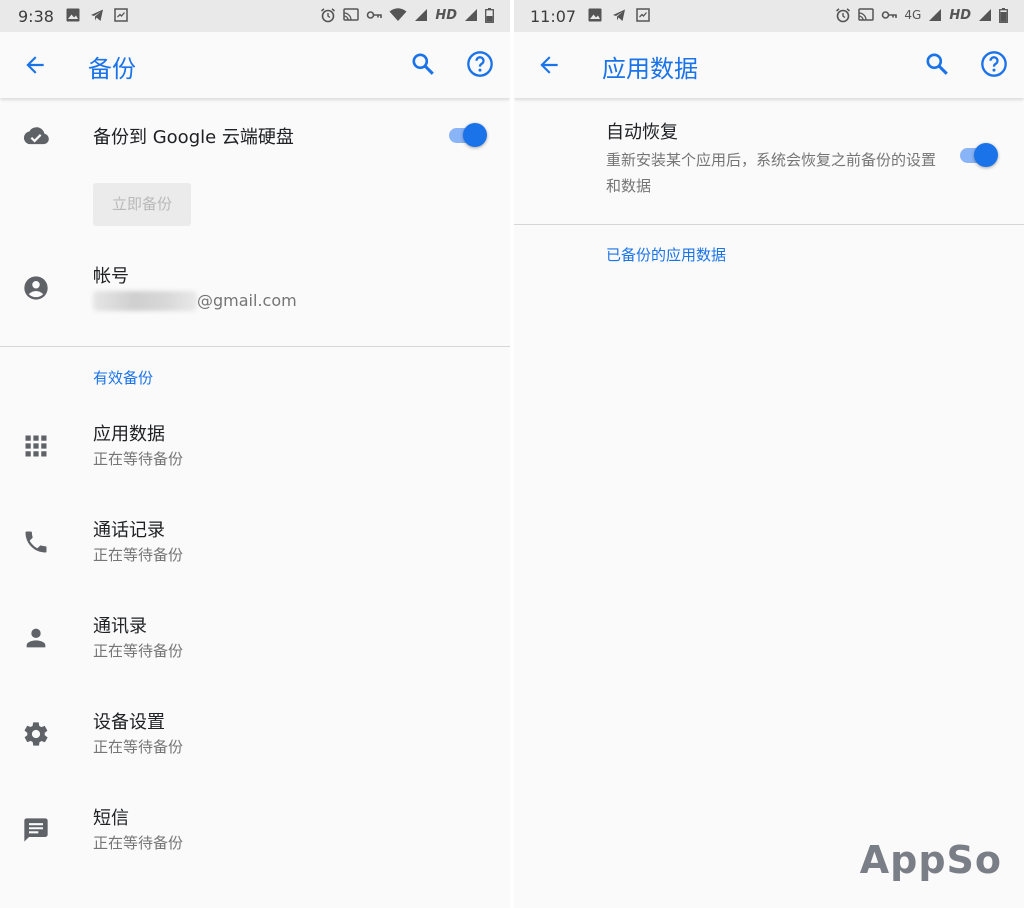 This screenshot has height=908, width=1024. What do you see at coordinates (145, 301) in the screenshot?
I see `blurred-email-name` at bounding box center [145, 301].